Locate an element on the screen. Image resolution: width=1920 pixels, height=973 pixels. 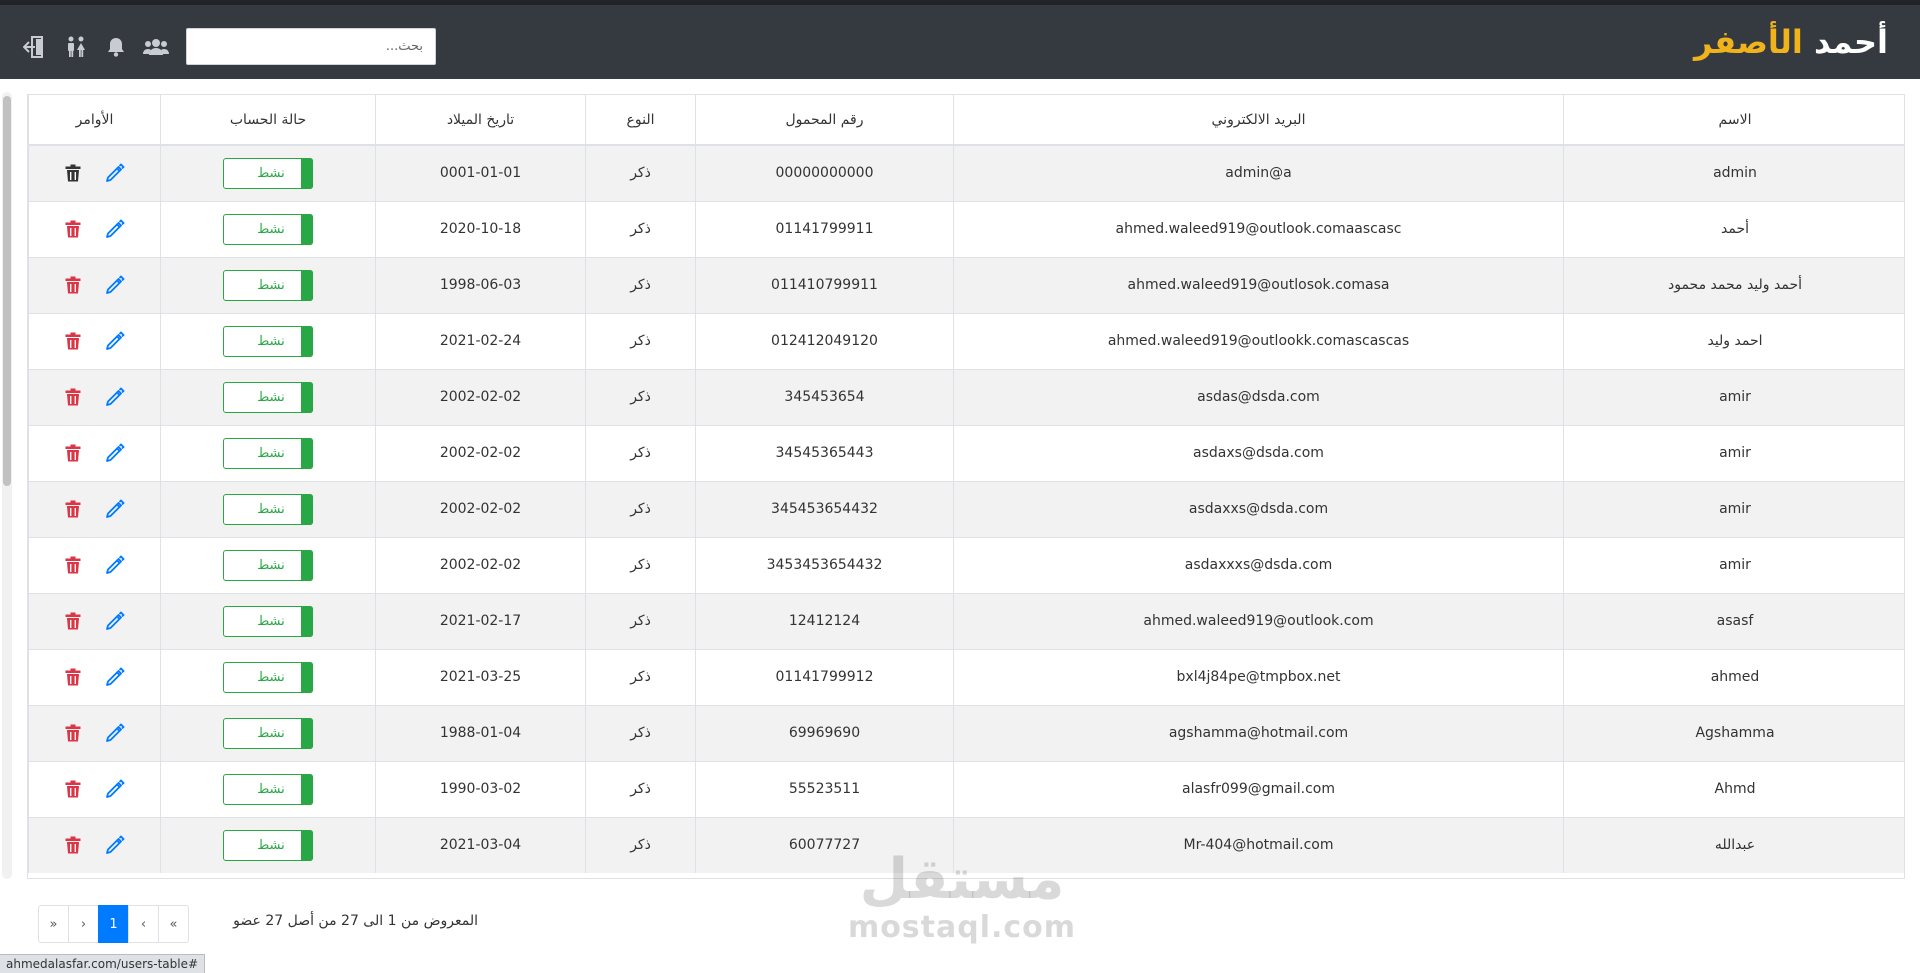
status-toggle-knob is located at coordinates (307, 397).